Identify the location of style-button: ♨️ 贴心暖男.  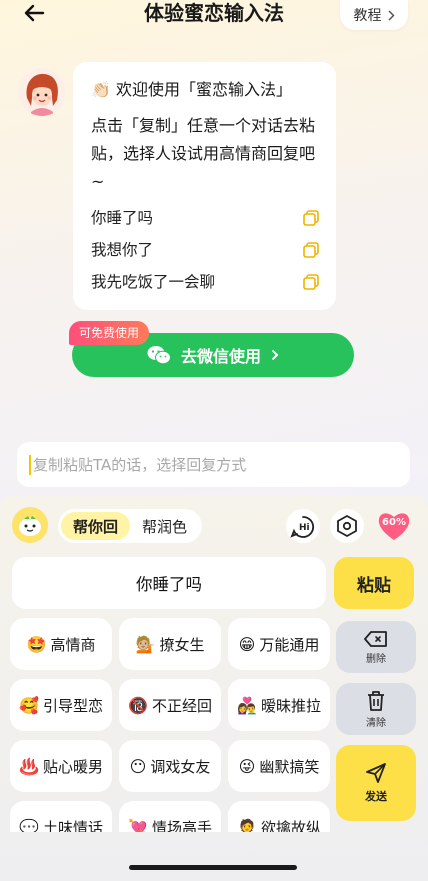
(61, 766).